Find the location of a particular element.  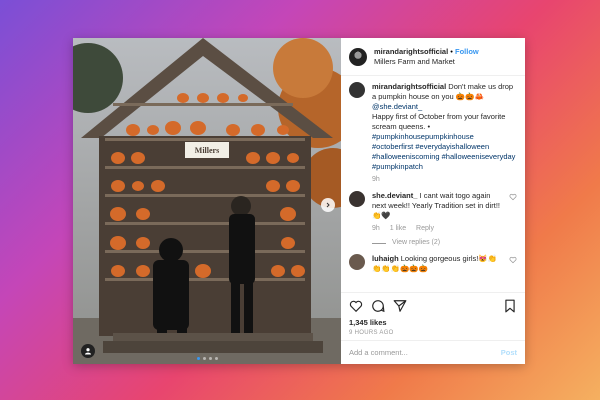

caption-mention: @she.deviant_ is located at coordinates (397, 106).